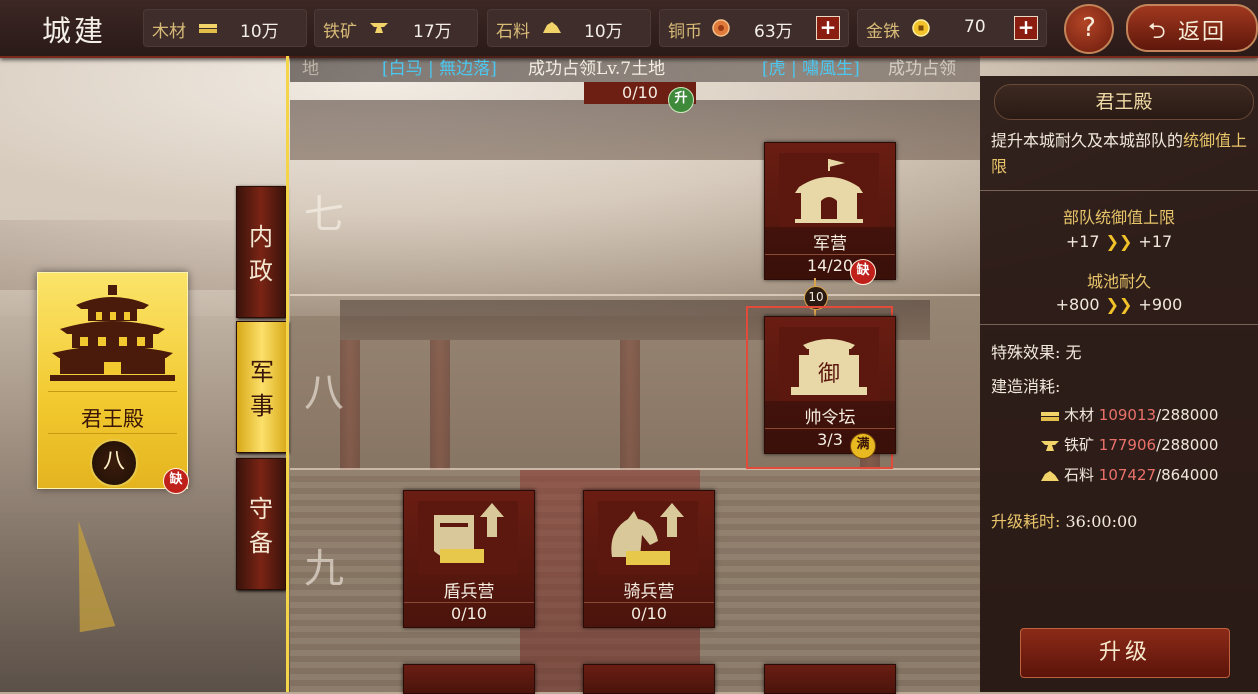  I want to click on stat-title: 城池耐久, so click(1118, 281).